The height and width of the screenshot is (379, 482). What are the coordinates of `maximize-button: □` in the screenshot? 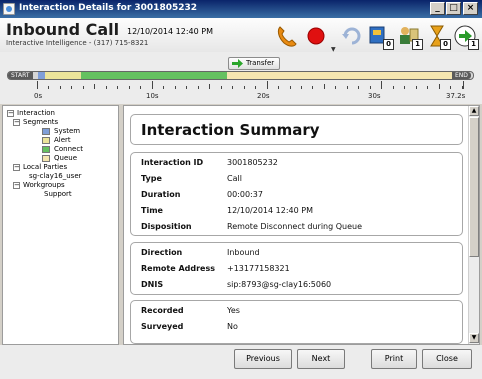 It's located at (453, 8).